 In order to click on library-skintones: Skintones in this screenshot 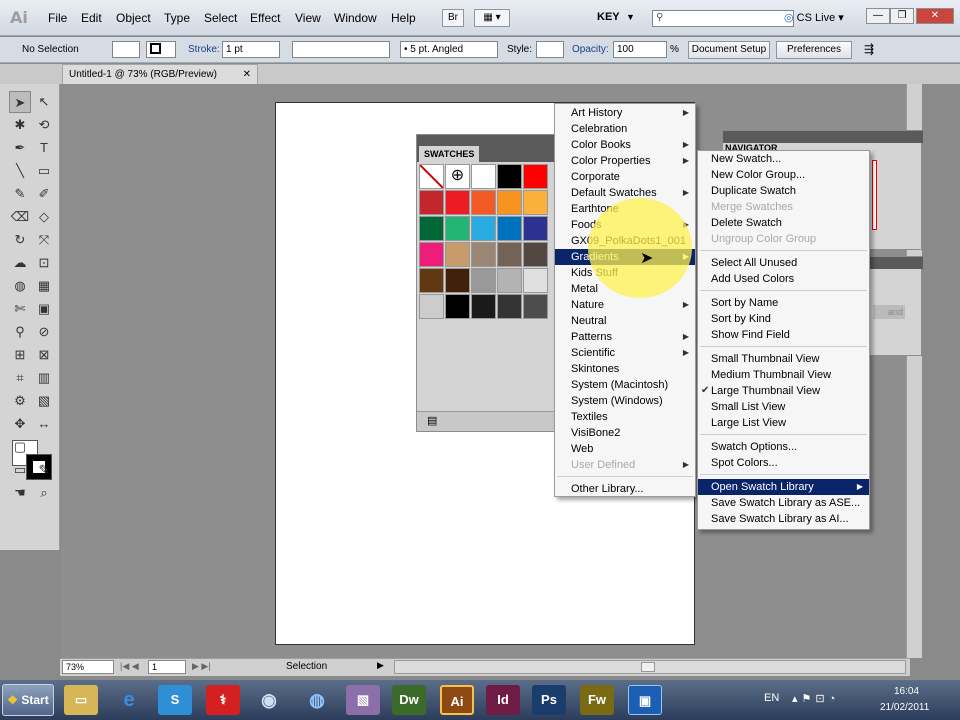, I will do `click(625, 369)`.